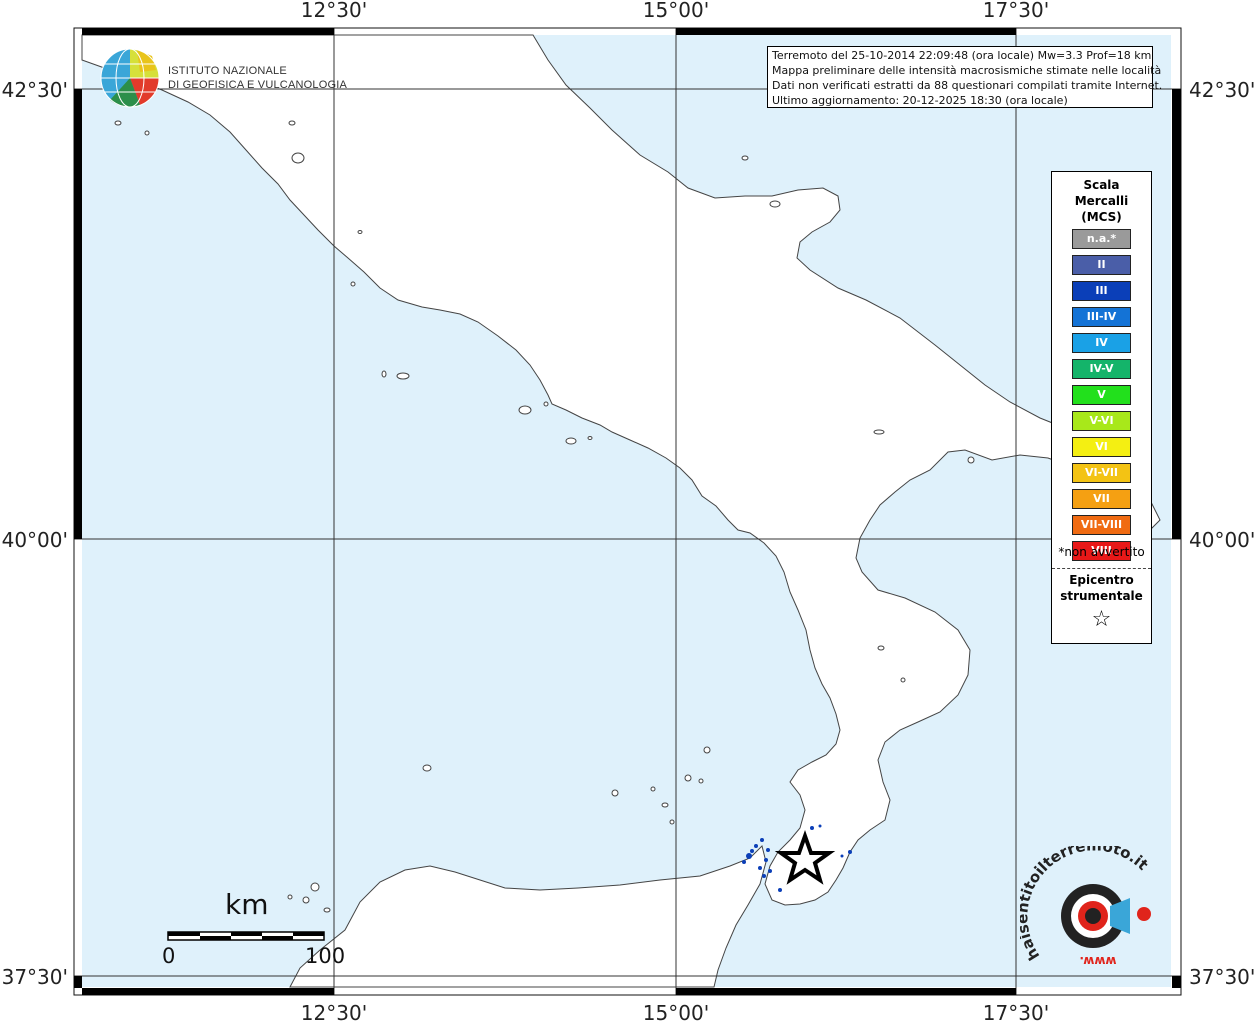 The height and width of the screenshot is (1024, 1254). What do you see at coordinates (1221, 90) in the screenshot?
I see `lat-label-right: 42°30'` at bounding box center [1221, 90].